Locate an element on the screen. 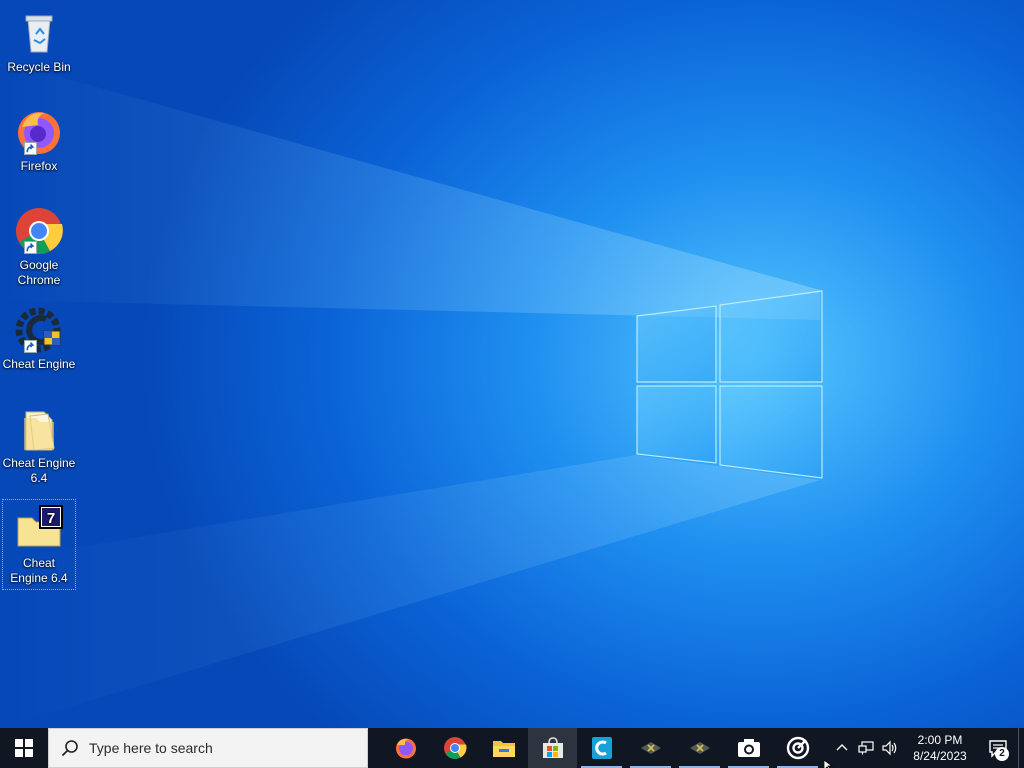 The height and width of the screenshot is (768, 1024). taskbar-app-camera is located at coordinates (748, 748).